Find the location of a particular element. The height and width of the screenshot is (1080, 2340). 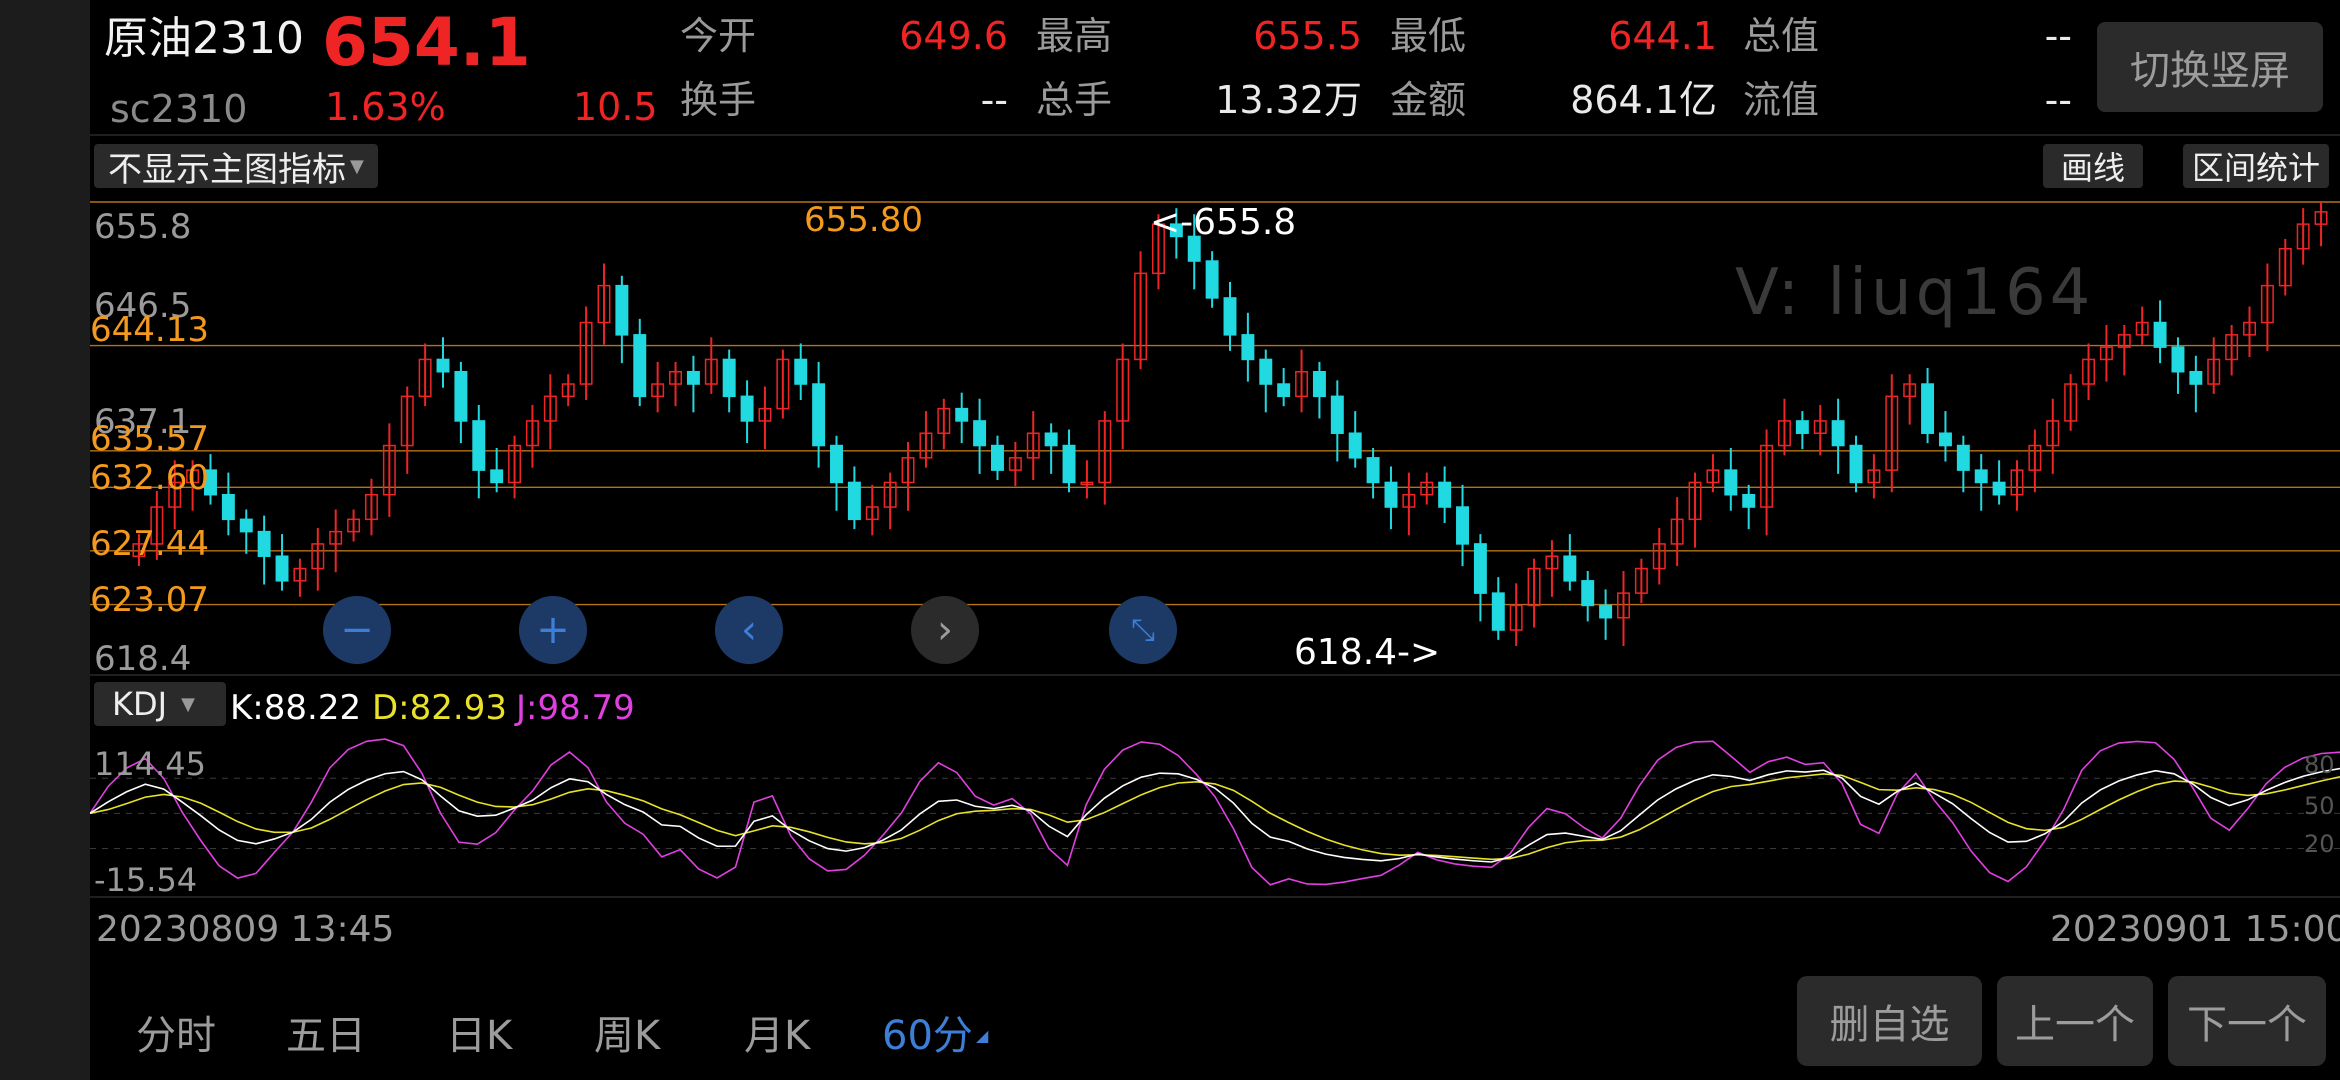

date-start: 20230809 13:45 is located at coordinates (245, 929).